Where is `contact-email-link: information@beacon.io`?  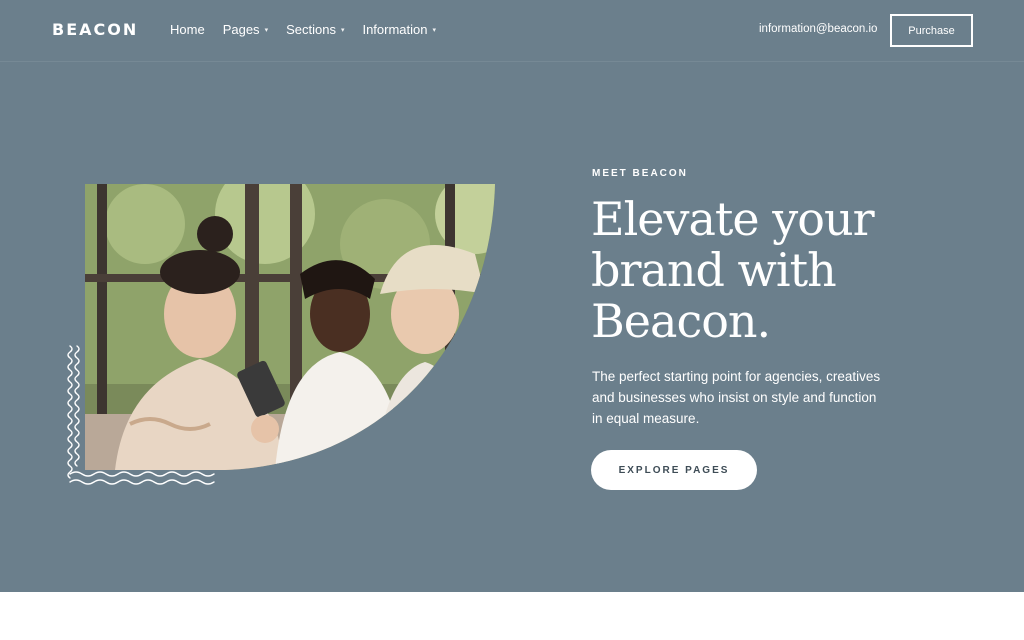
contact-email-link: information@beacon.io is located at coordinates (818, 29).